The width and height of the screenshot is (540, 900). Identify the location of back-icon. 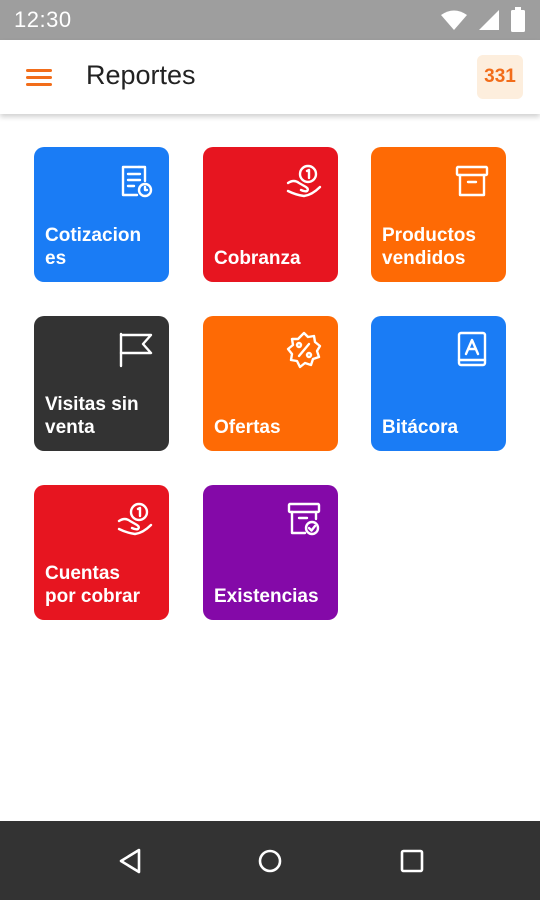
(130, 861).